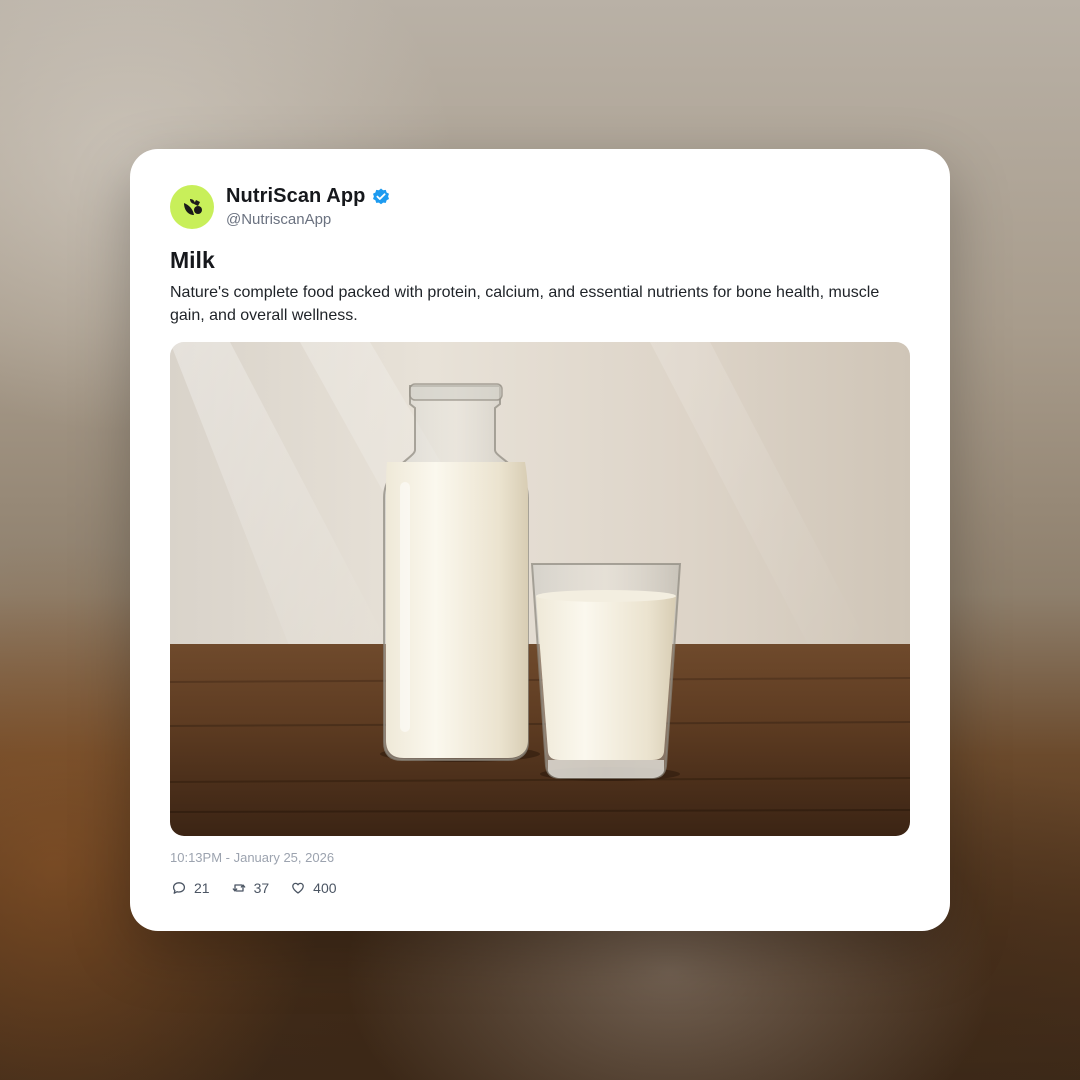 The height and width of the screenshot is (1080, 1080). I want to click on post-title: Milk, so click(192, 260).